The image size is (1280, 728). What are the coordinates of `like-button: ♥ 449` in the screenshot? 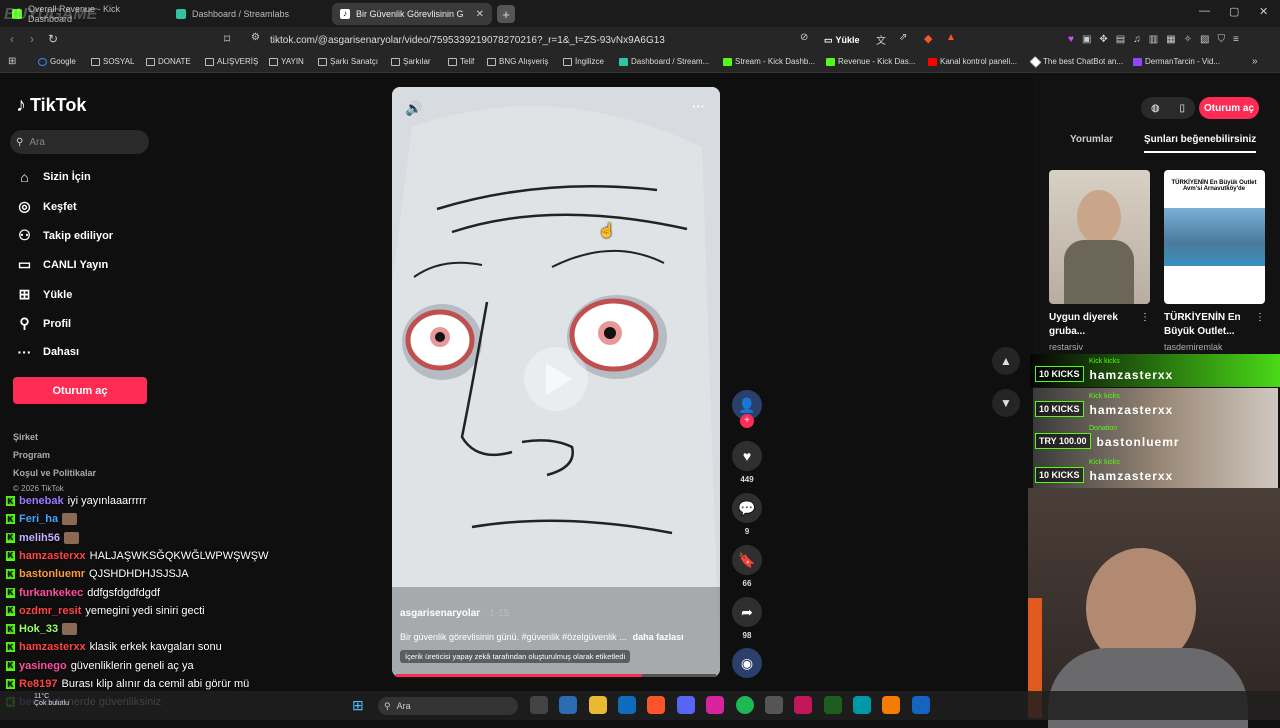 It's located at (747, 462).